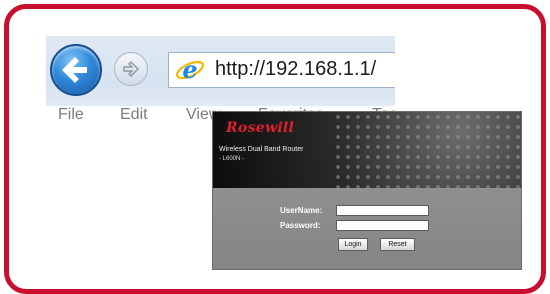 The height and width of the screenshot is (294, 550). I want to click on back-button, so click(76, 70).